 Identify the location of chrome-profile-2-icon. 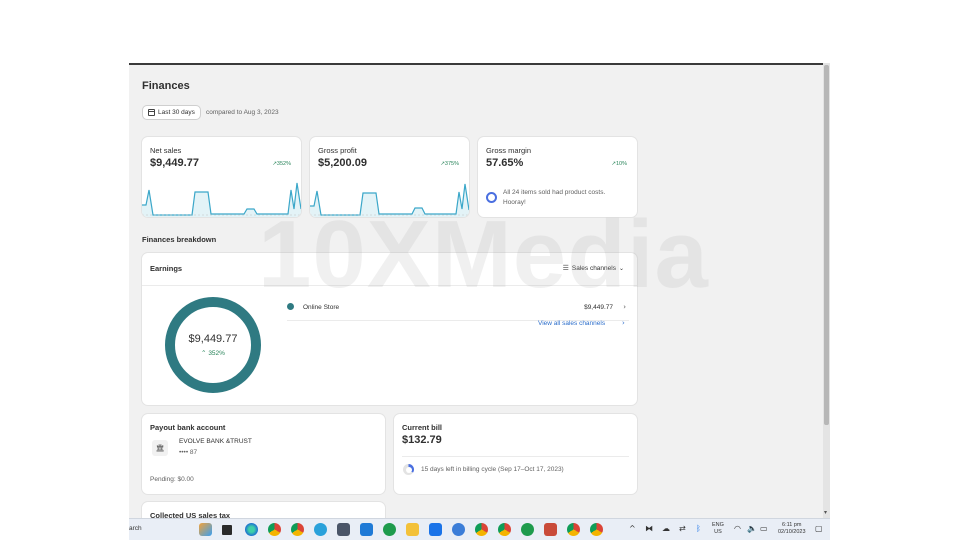
(481, 529).